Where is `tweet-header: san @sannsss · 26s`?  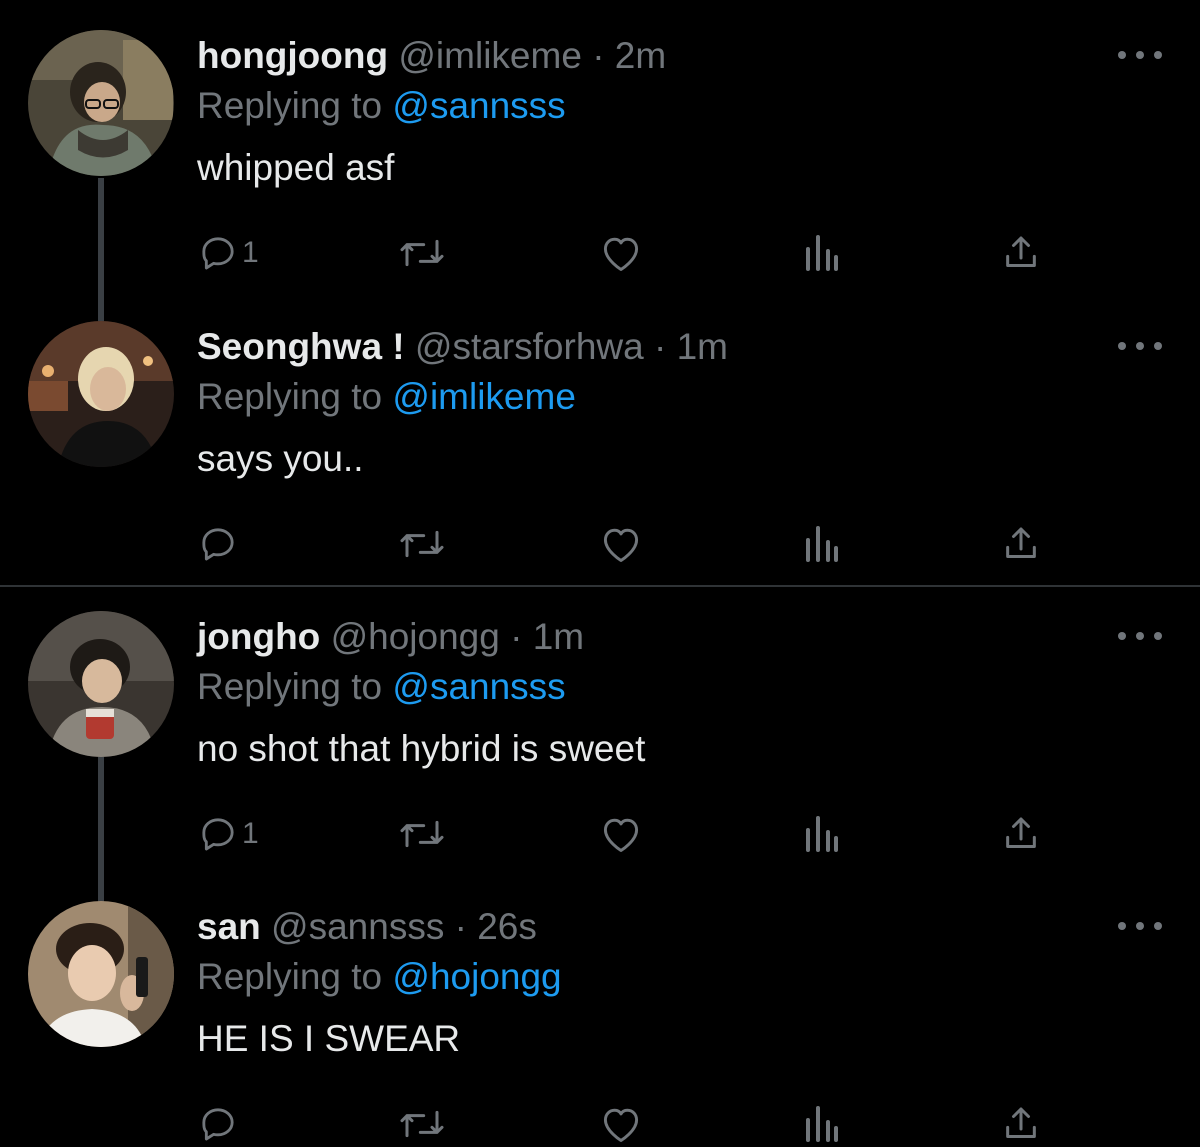
tweet-header: san @sannsss · 26s is located at coordinates (367, 927).